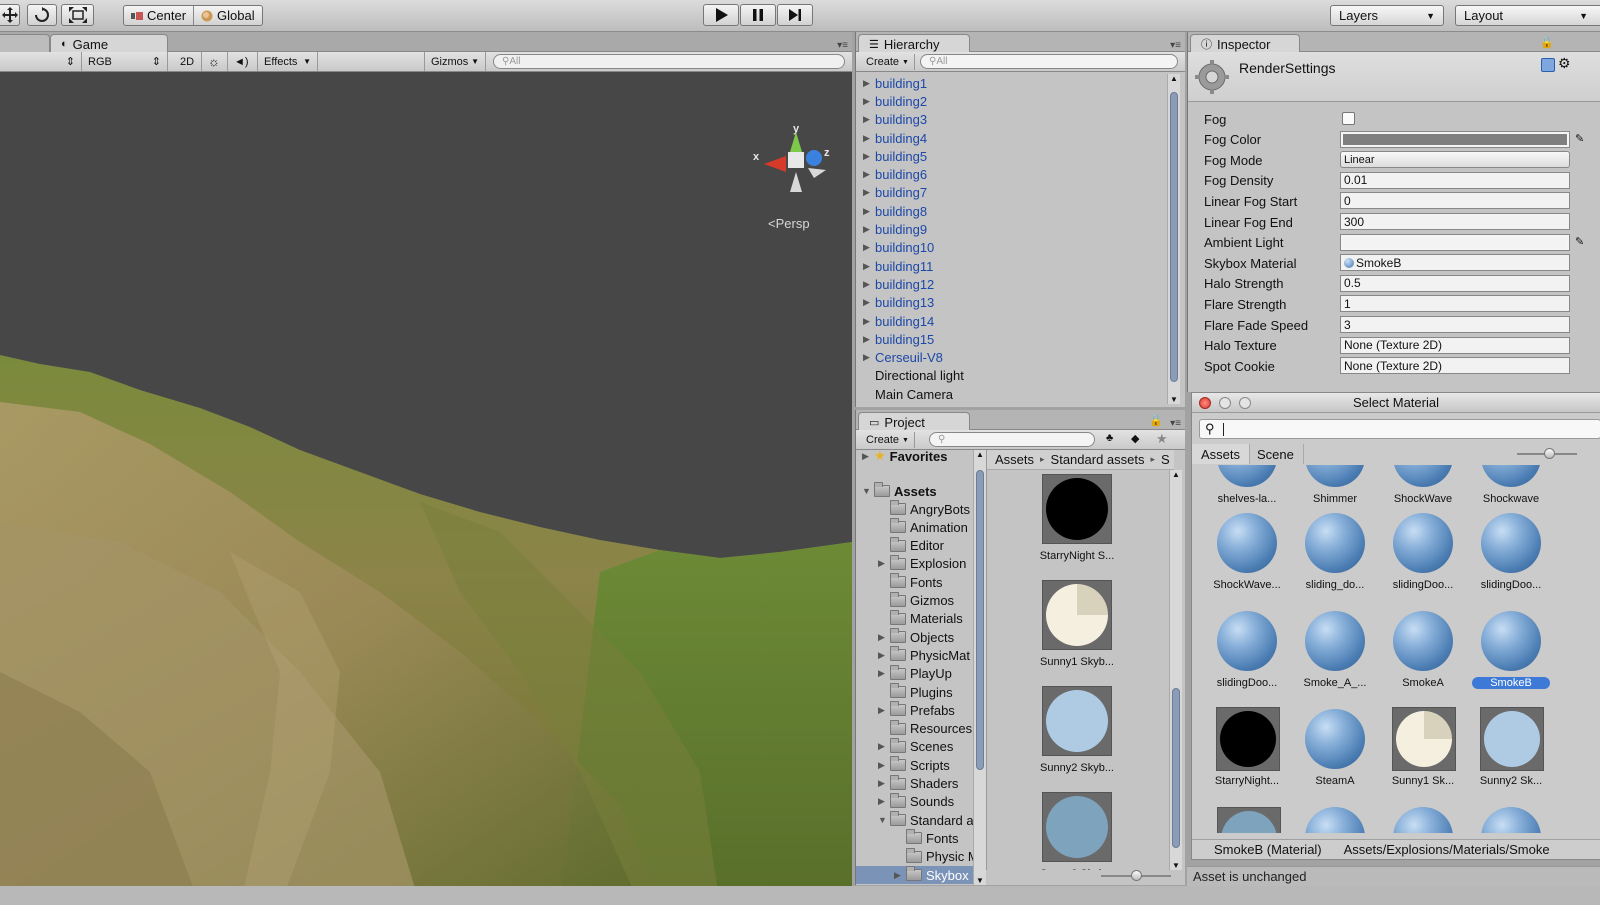  I want to click on lighting-toggle: ☼, so click(215, 61).